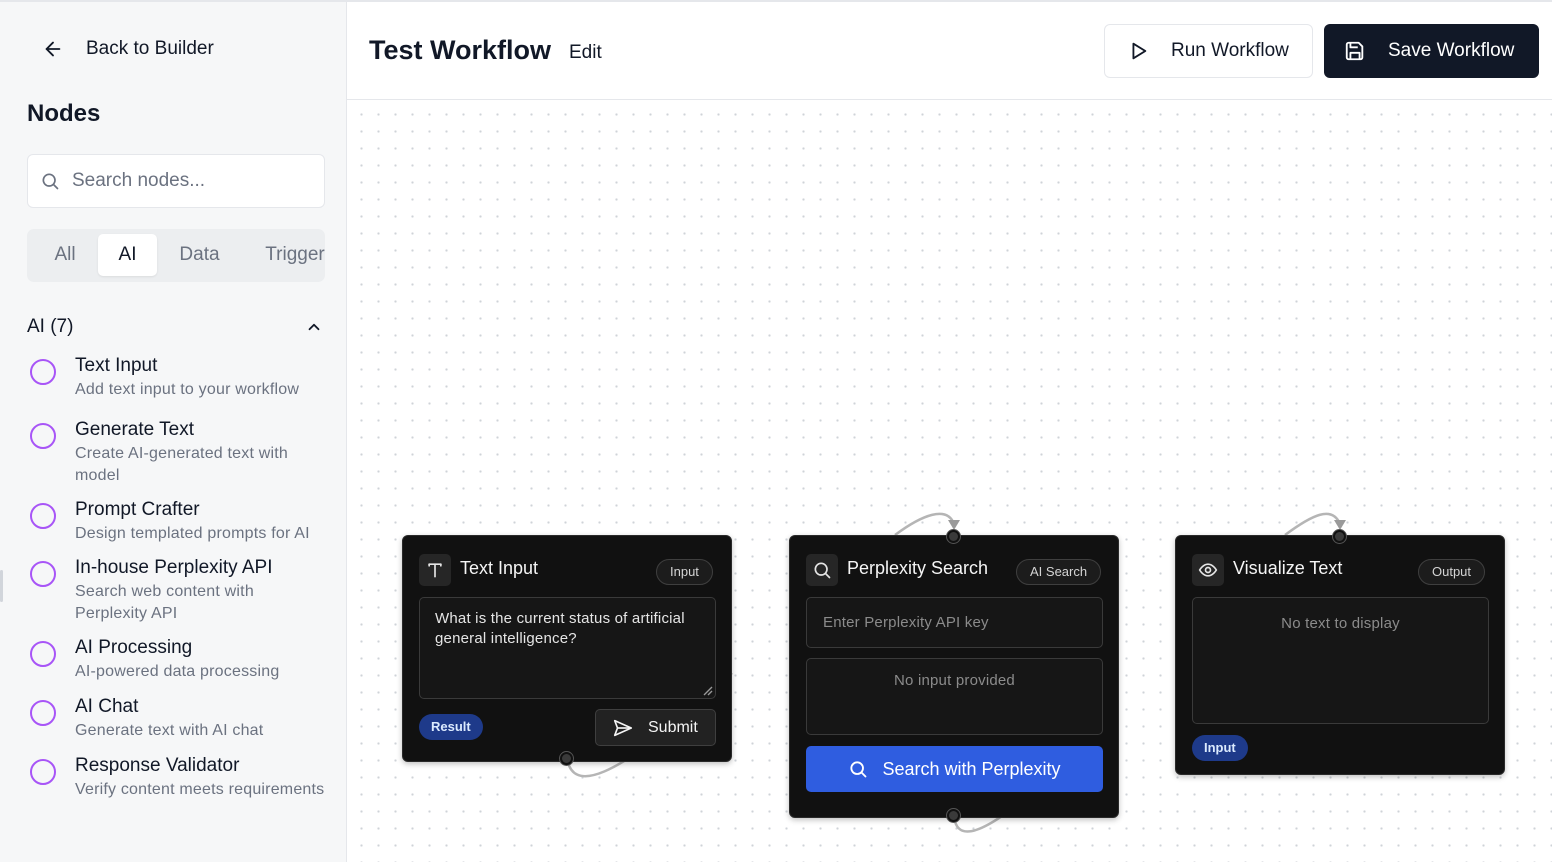 The height and width of the screenshot is (862, 1552). I want to click on node-type-badge: Output, so click(1452, 572).